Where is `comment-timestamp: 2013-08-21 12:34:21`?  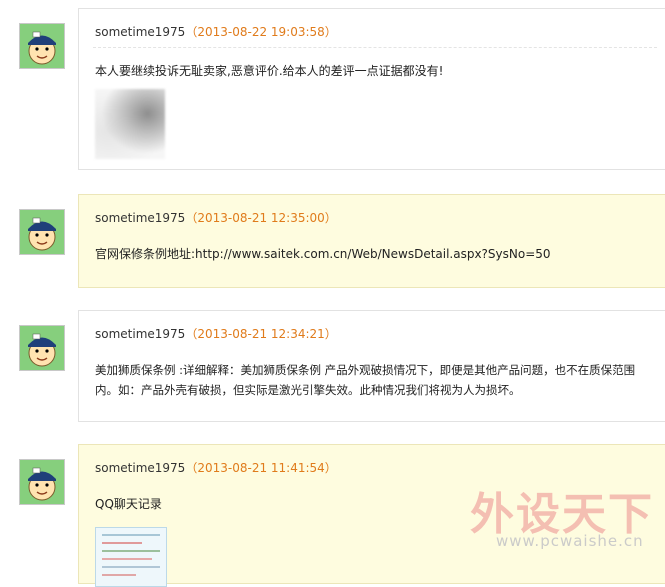 comment-timestamp: 2013-08-21 12:34:21 is located at coordinates (261, 334).